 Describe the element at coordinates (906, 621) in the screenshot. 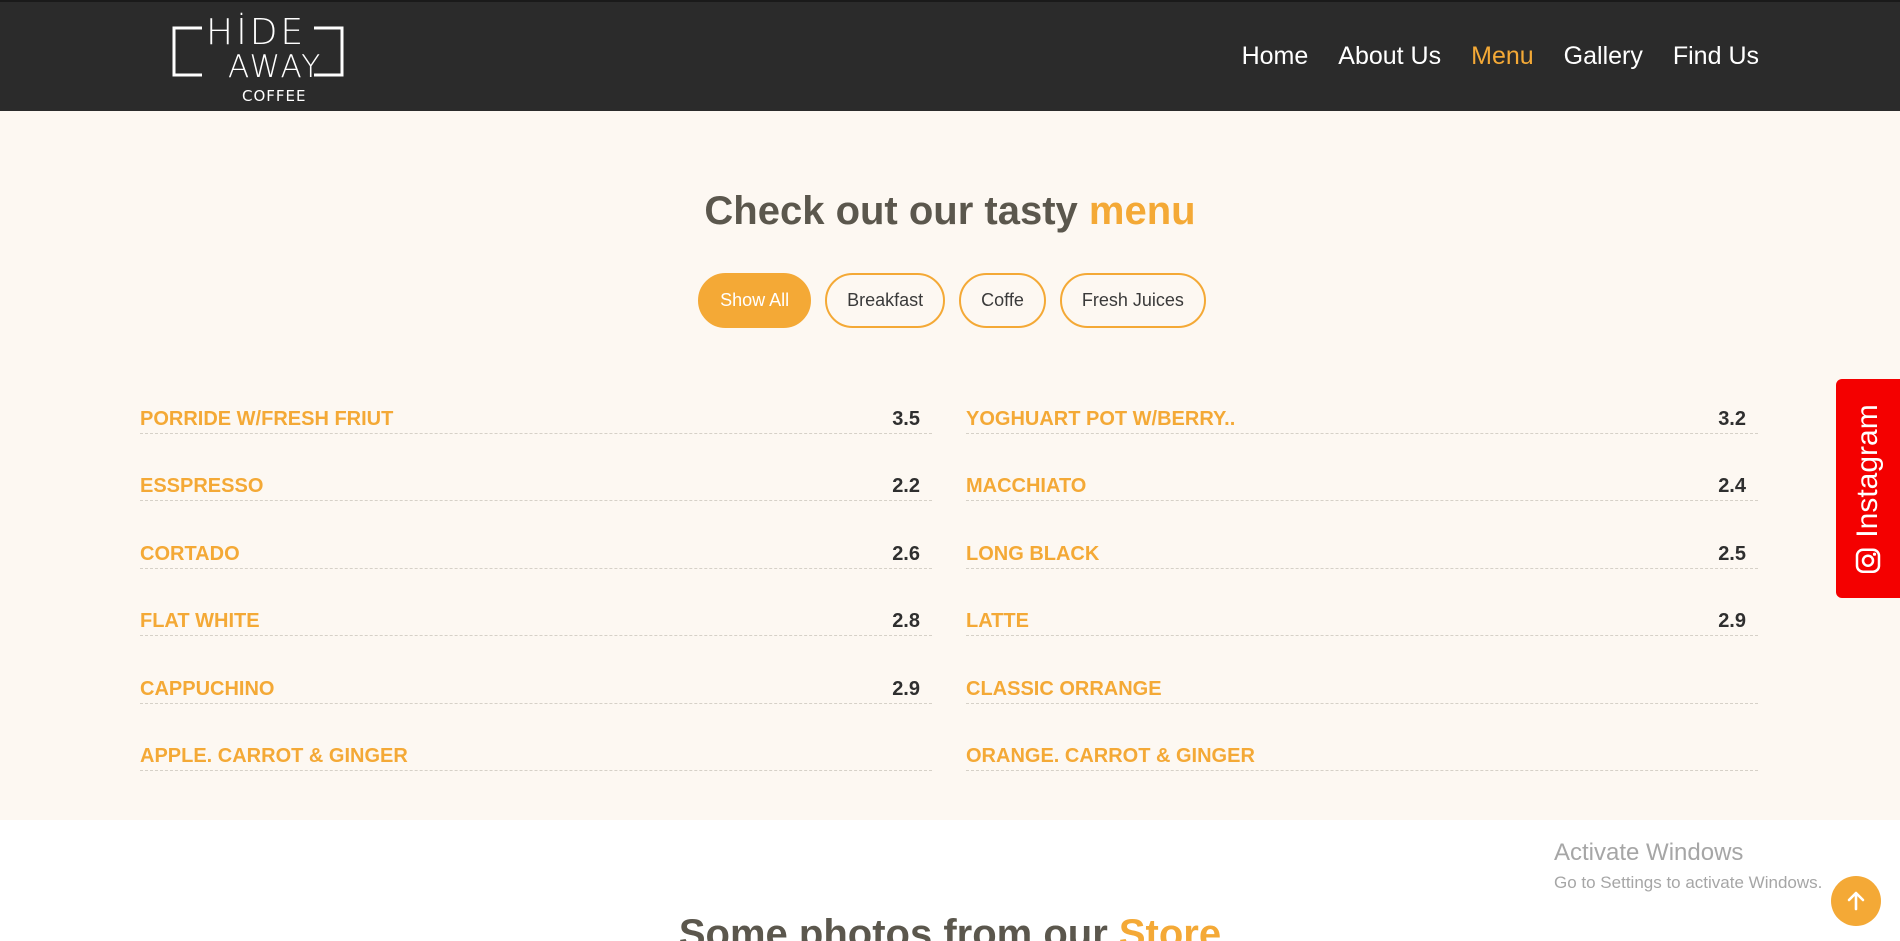

I see `menu-item-price: 2.8` at that location.